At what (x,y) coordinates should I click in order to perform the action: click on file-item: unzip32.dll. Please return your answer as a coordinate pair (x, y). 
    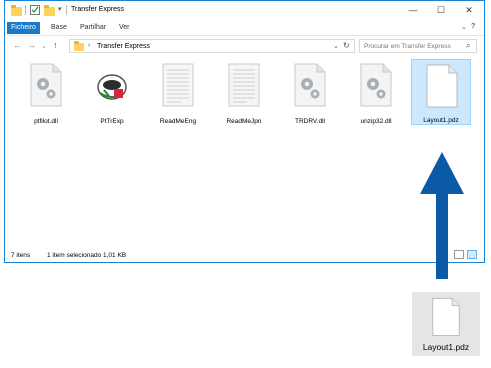
    Looking at the image, I should click on (376, 92).